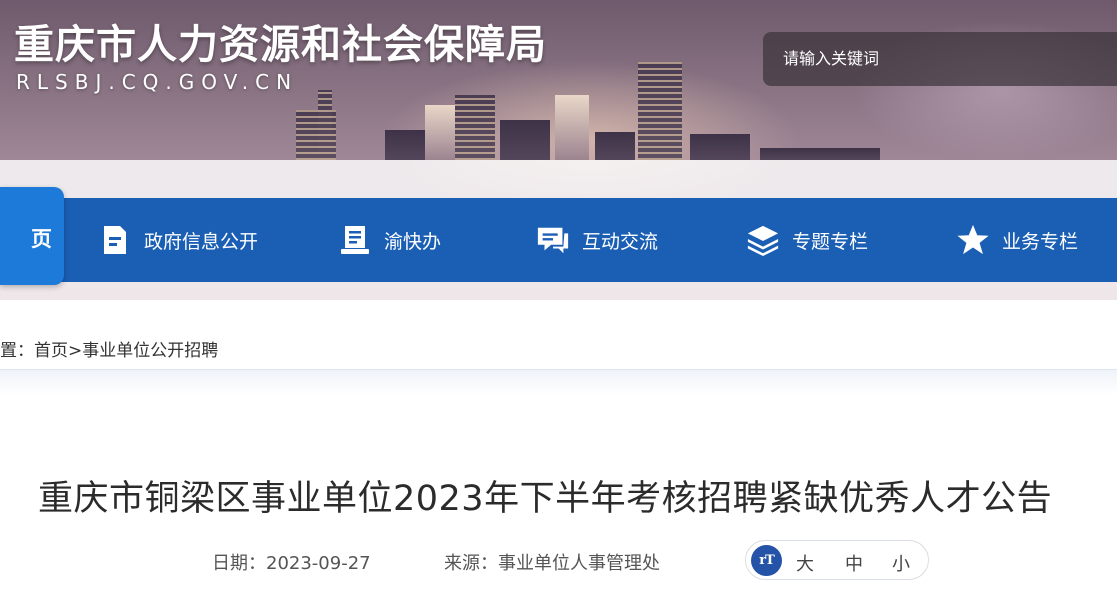 This screenshot has height=607, width=1117. What do you see at coordinates (355, 240) in the screenshot?
I see `service-desk-icon` at bounding box center [355, 240].